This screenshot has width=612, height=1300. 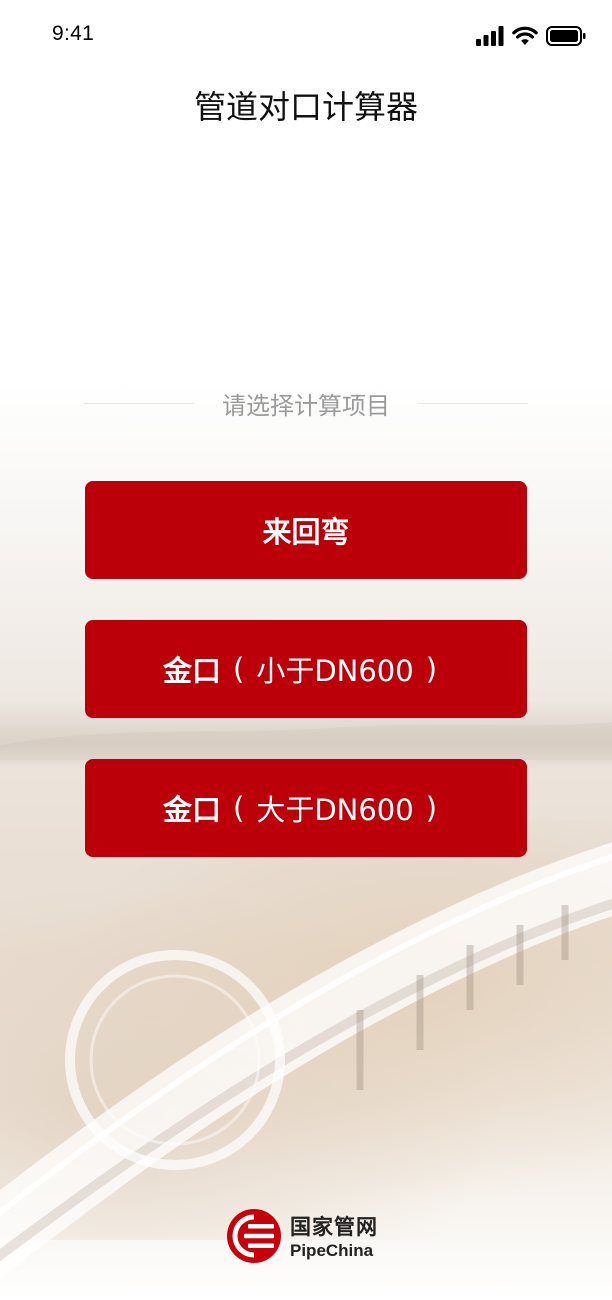 I want to click on logo-name-en: PipeChina, so click(x=332, y=1250).